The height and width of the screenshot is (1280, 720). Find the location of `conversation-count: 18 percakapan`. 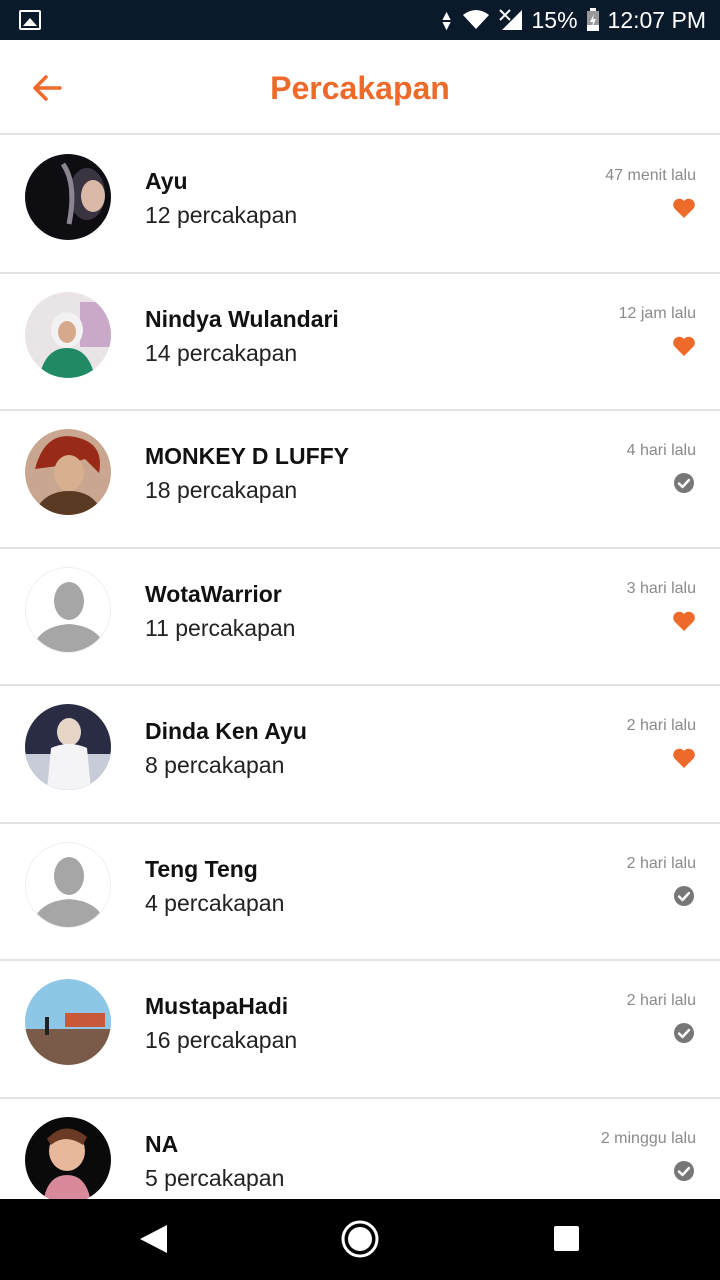

conversation-count: 18 percakapan is located at coordinates (221, 490).